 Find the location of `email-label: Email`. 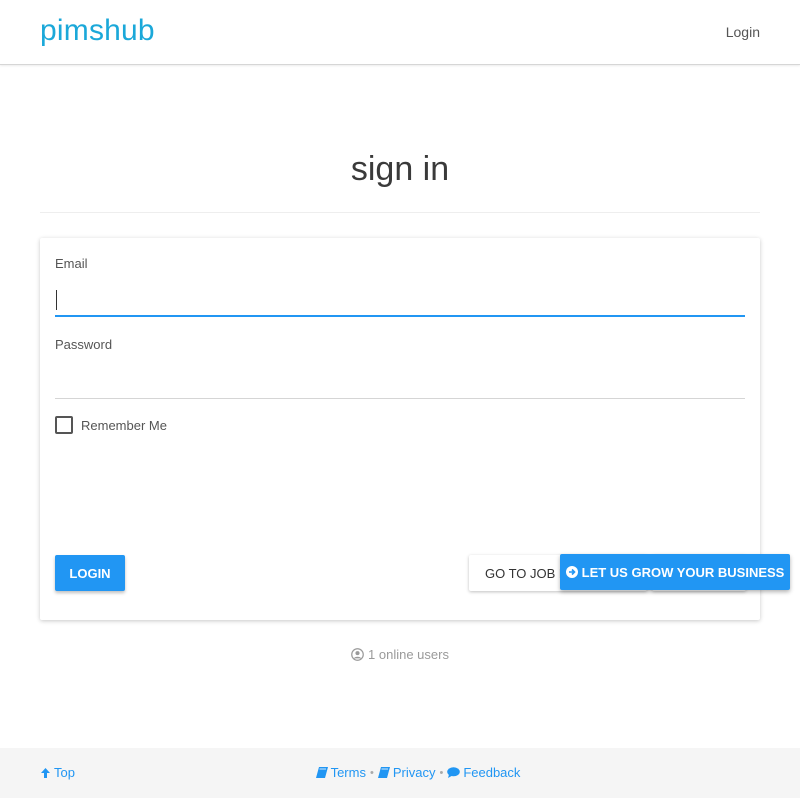

email-label: Email is located at coordinates (71, 263).